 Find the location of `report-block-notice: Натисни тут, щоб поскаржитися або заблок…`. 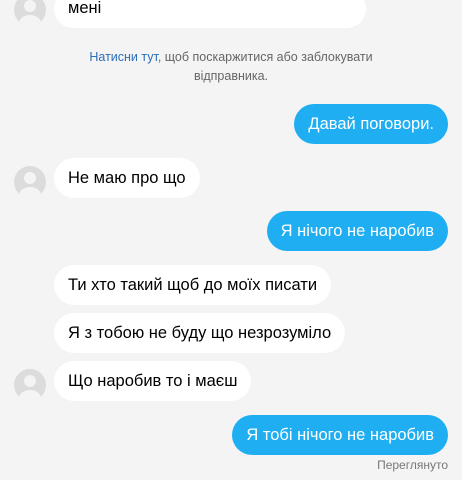

report-block-notice: Натисни тут, щоб поскаржитися або заблок… is located at coordinates (231, 57).